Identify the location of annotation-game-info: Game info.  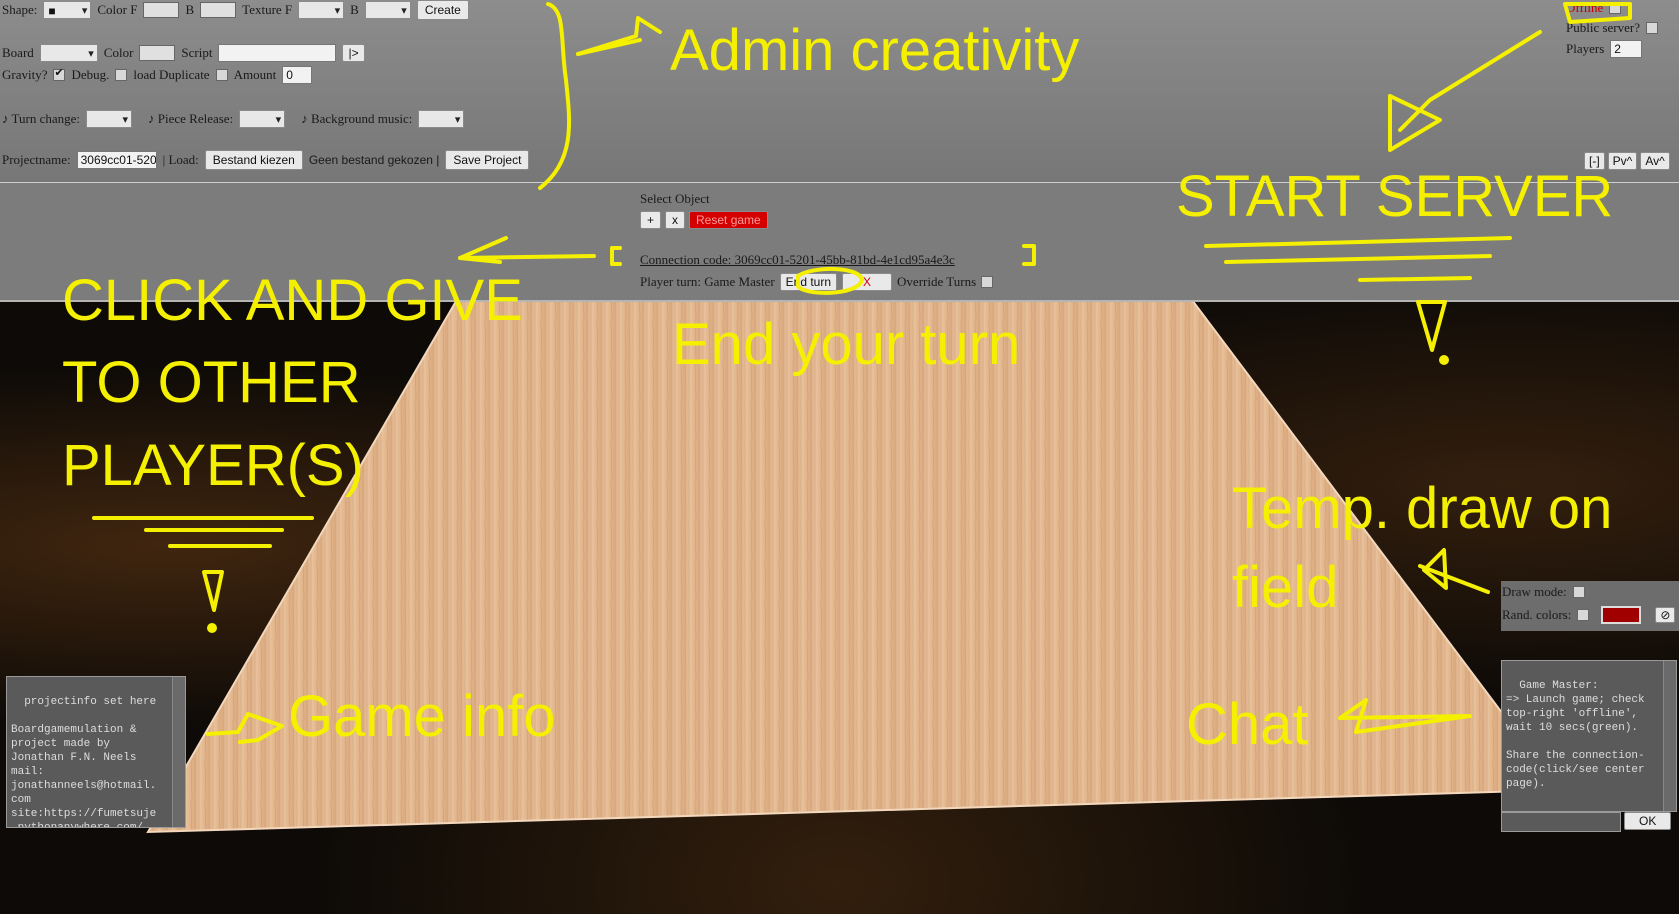
(422, 716).